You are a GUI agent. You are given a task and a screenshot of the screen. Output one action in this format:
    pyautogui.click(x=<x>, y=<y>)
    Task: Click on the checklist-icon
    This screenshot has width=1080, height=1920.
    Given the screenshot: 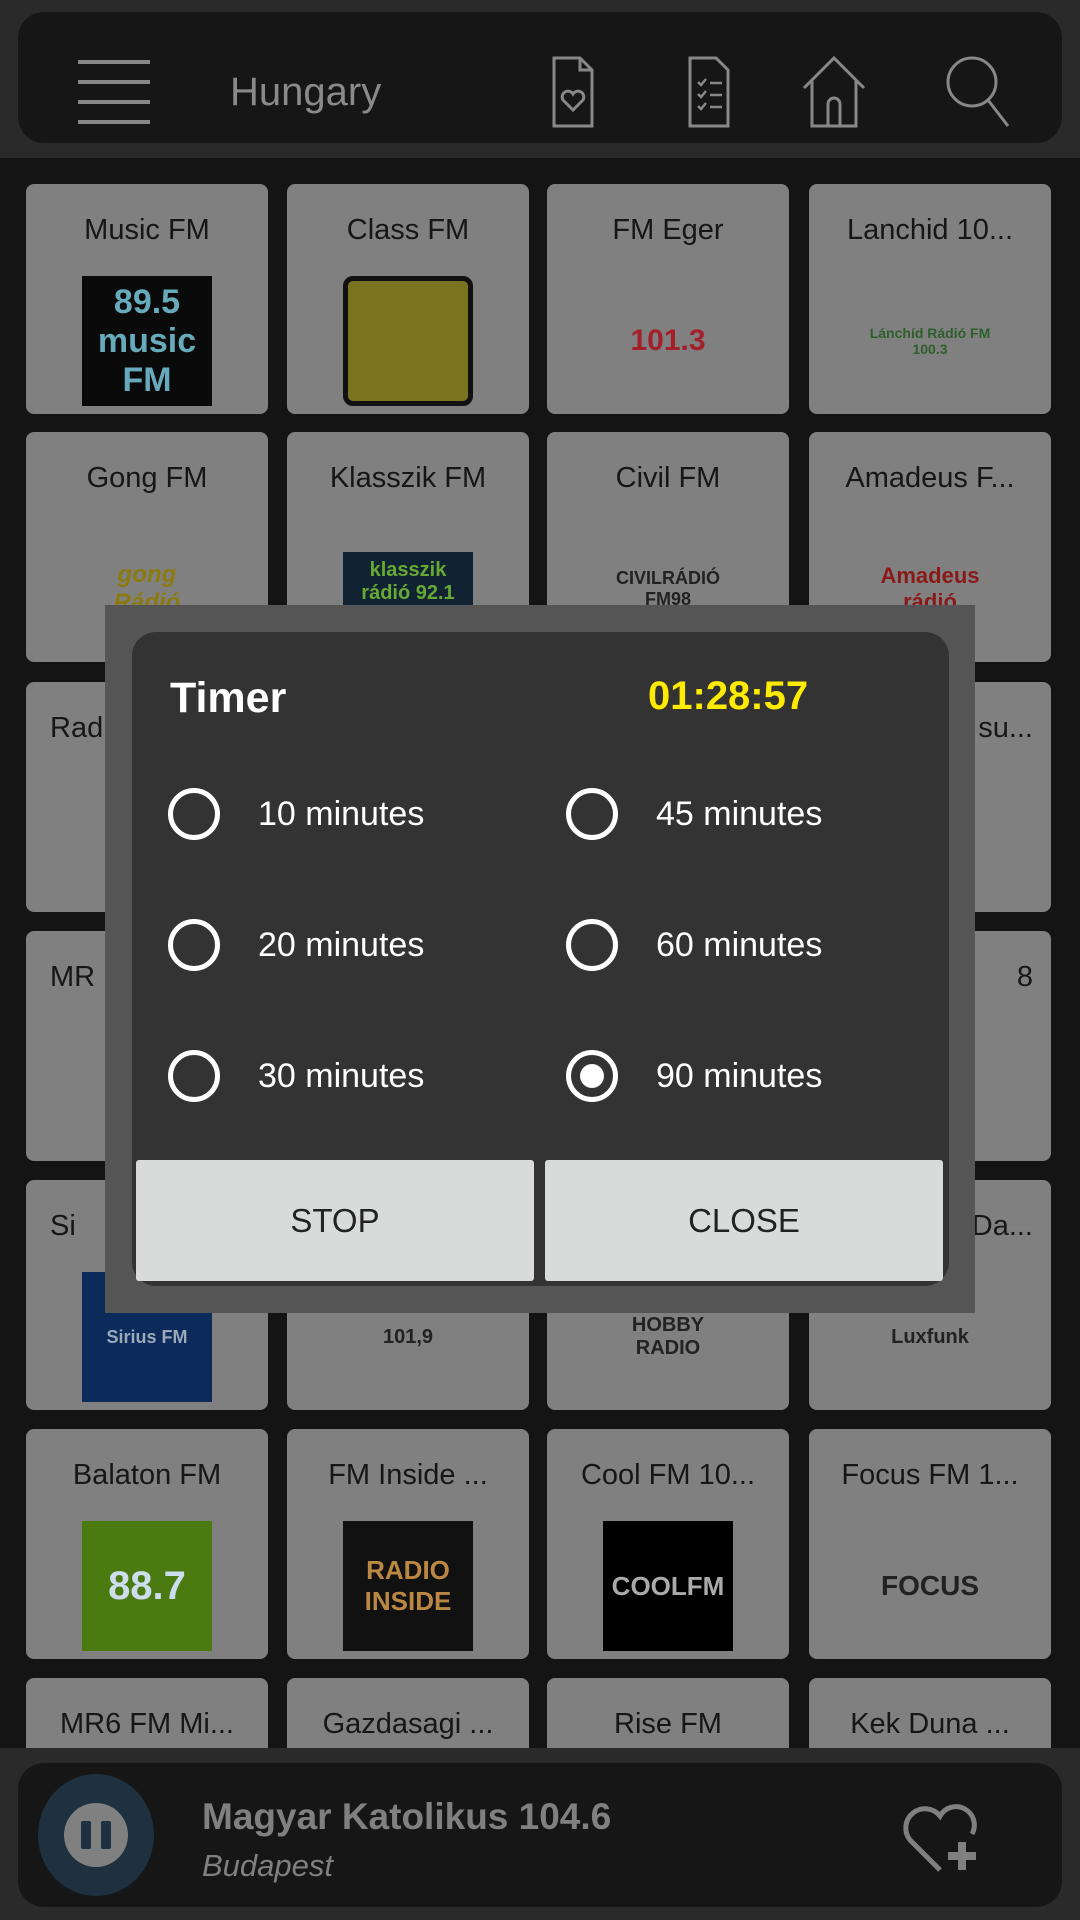 What is the action you would take?
    pyautogui.click(x=706, y=92)
    